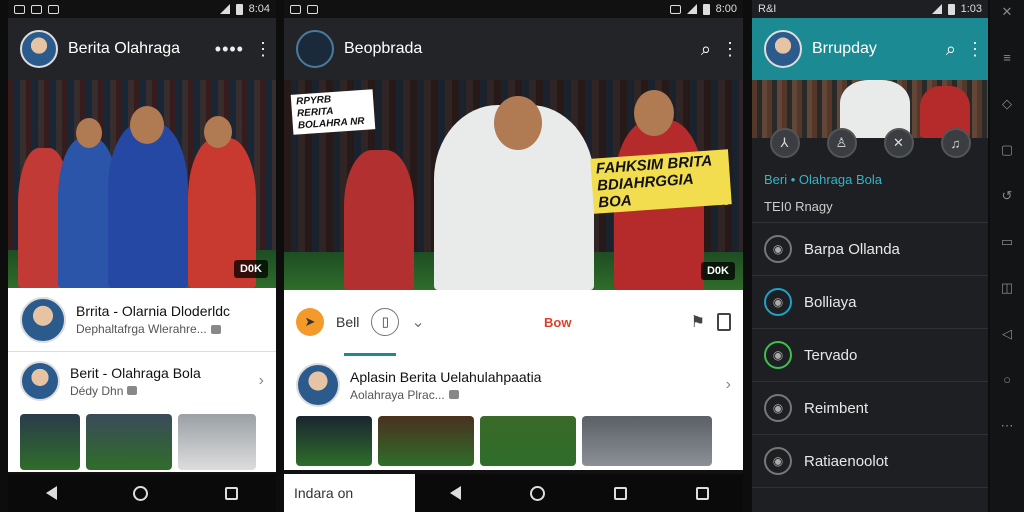 The width and height of the screenshot is (1024, 512). I want to click on card-avatar, so click(43, 319).